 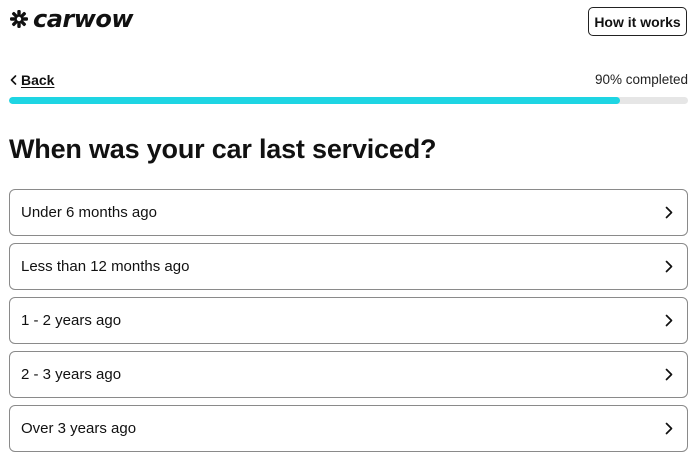 What do you see at coordinates (38, 80) in the screenshot?
I see `back-label: Back` at bounding box center [38, 80].